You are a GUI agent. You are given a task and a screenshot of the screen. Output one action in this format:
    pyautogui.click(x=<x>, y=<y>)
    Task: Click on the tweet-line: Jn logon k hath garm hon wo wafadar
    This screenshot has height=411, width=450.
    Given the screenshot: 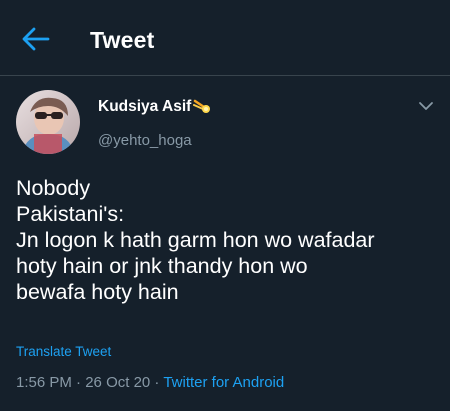 What is the action you would take?
    pyautogui.click(x=195, y=240)
    